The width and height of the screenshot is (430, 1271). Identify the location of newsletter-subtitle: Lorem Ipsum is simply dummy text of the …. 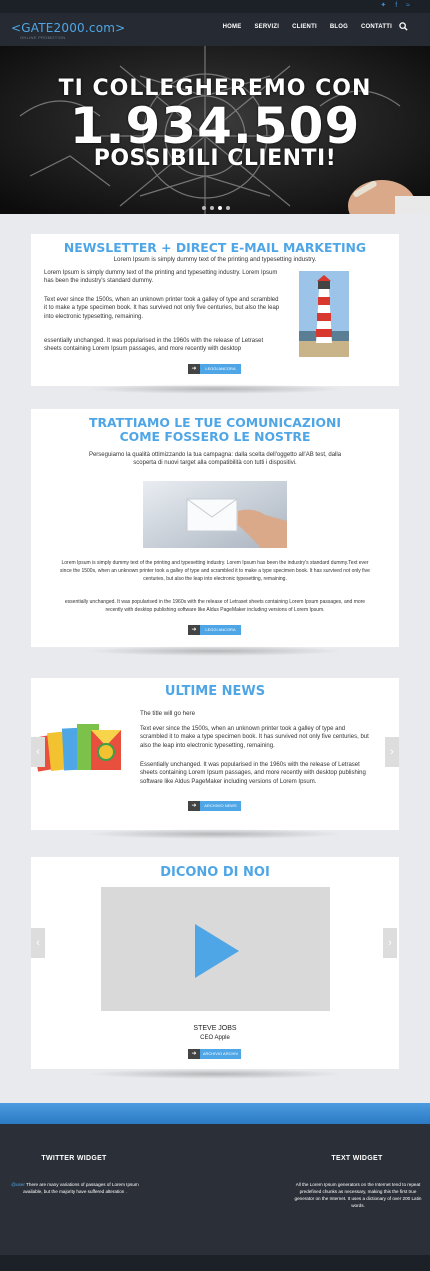
(215, 259).